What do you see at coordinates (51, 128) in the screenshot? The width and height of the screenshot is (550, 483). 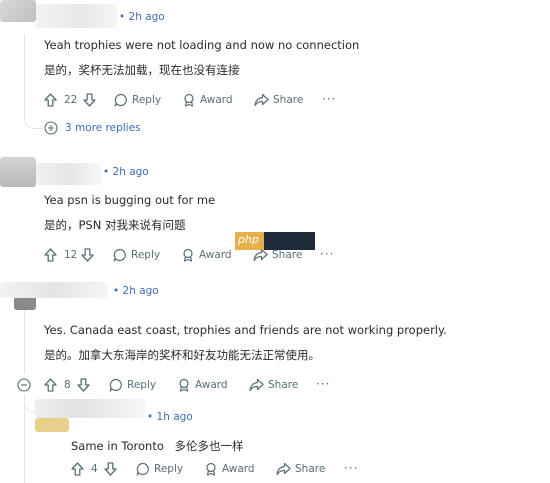 I see `expand-plus-icon` at bounding box center [51, 128].